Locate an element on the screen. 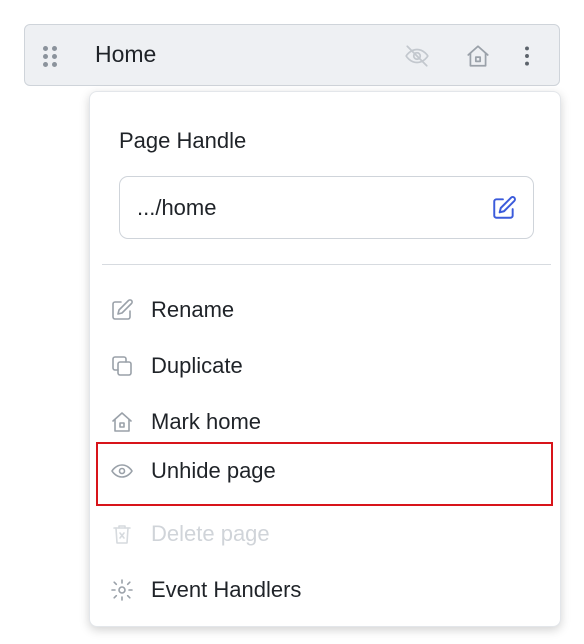  trash-icon is located at coordinates (122, 534).